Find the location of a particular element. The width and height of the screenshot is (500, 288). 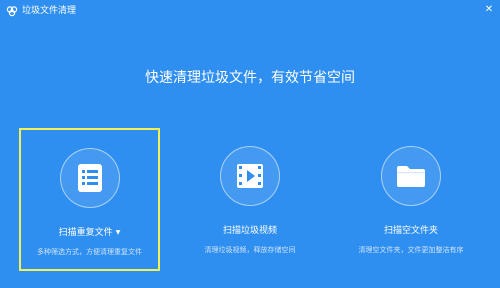

chevron-down-icon: ▼ is located at coordinates (118, 232).